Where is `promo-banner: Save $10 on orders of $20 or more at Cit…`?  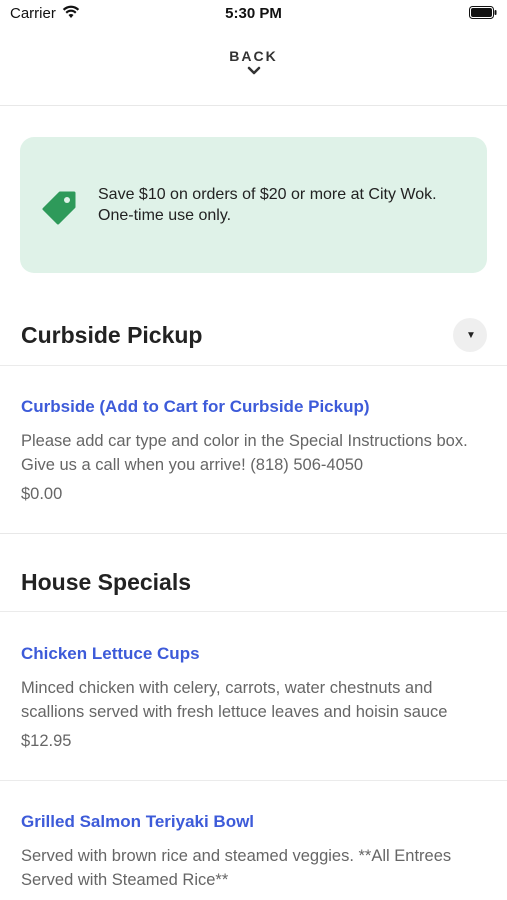 promo-banner: Save $10 on orders of $20 or more at Cit… is located at coordinates (253, 205).